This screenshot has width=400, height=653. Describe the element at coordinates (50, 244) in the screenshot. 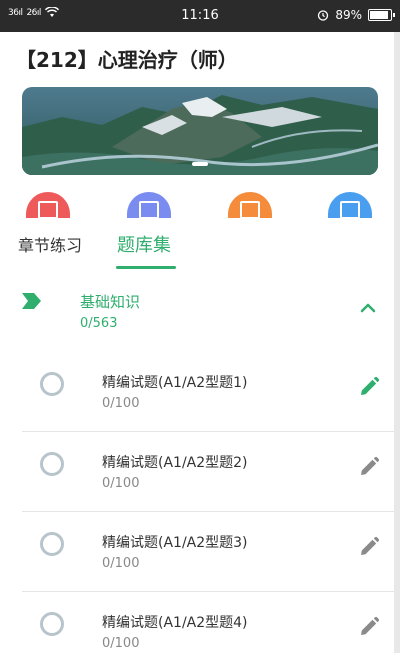

I see `tab-chapter-practice: 章节练习` at that location.